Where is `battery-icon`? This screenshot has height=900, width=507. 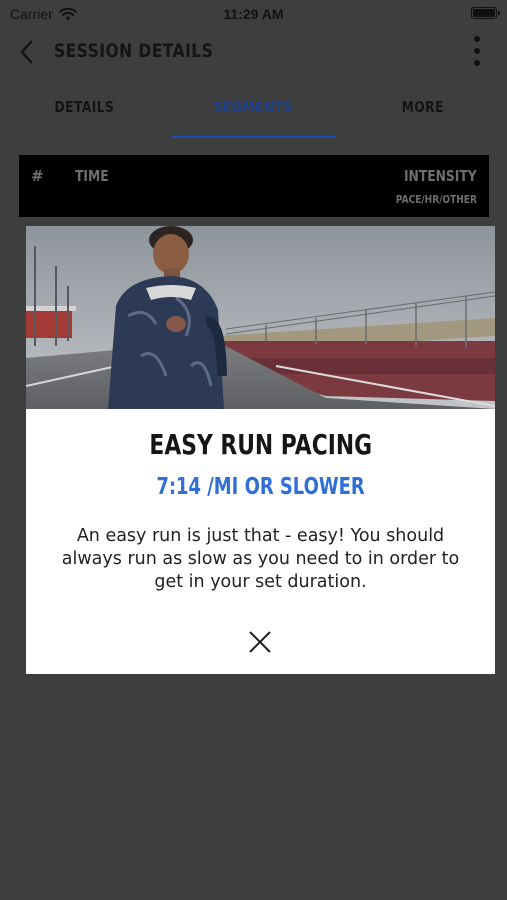 battery-icon is located at coordinates (485, 13).